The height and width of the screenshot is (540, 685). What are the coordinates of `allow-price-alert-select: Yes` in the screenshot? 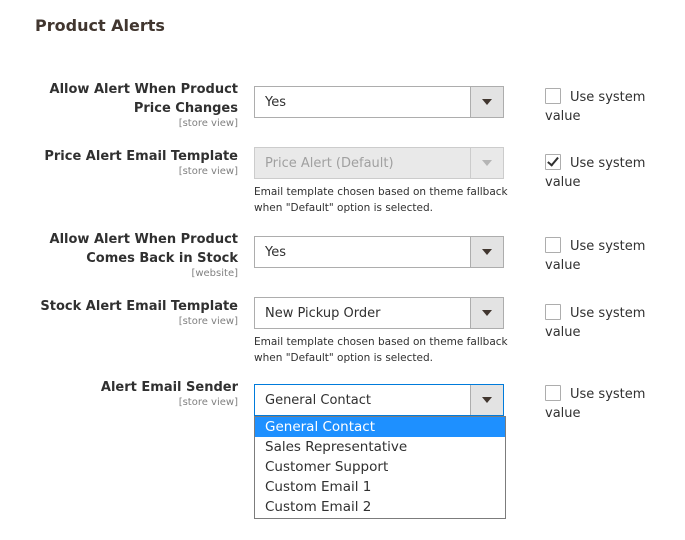 It's located at (379, 102).